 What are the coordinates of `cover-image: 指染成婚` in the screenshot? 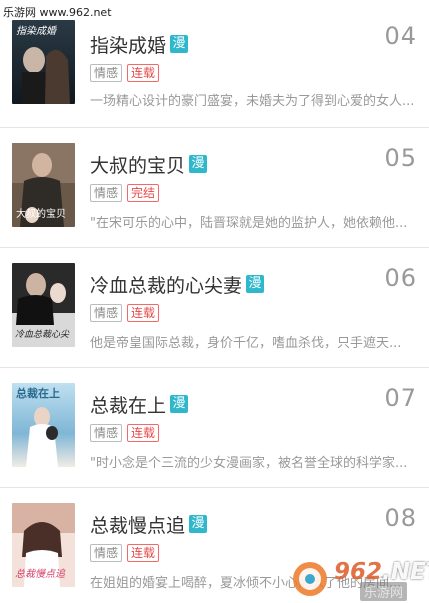 It's located at (43, 62).